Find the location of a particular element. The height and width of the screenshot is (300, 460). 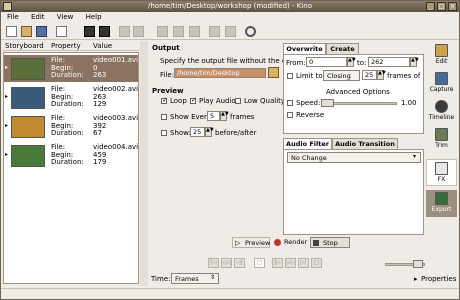

render-button: Render is located at coordinates (290, 242).